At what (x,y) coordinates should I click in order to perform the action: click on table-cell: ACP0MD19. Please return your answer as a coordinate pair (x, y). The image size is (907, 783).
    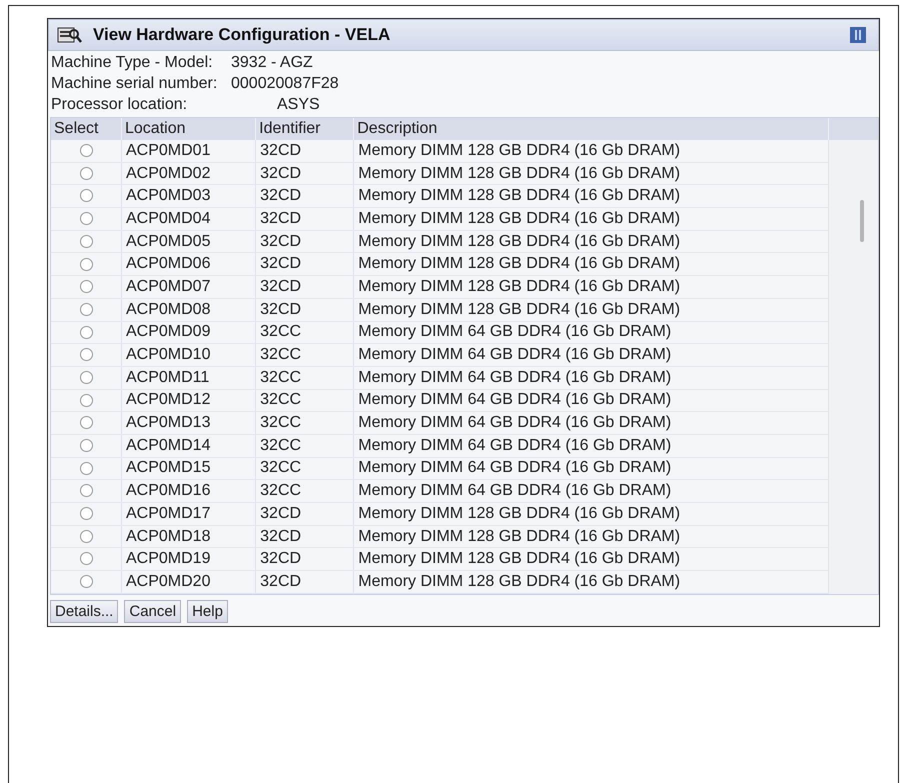
    Looking at the image, I should click on (189, 559).